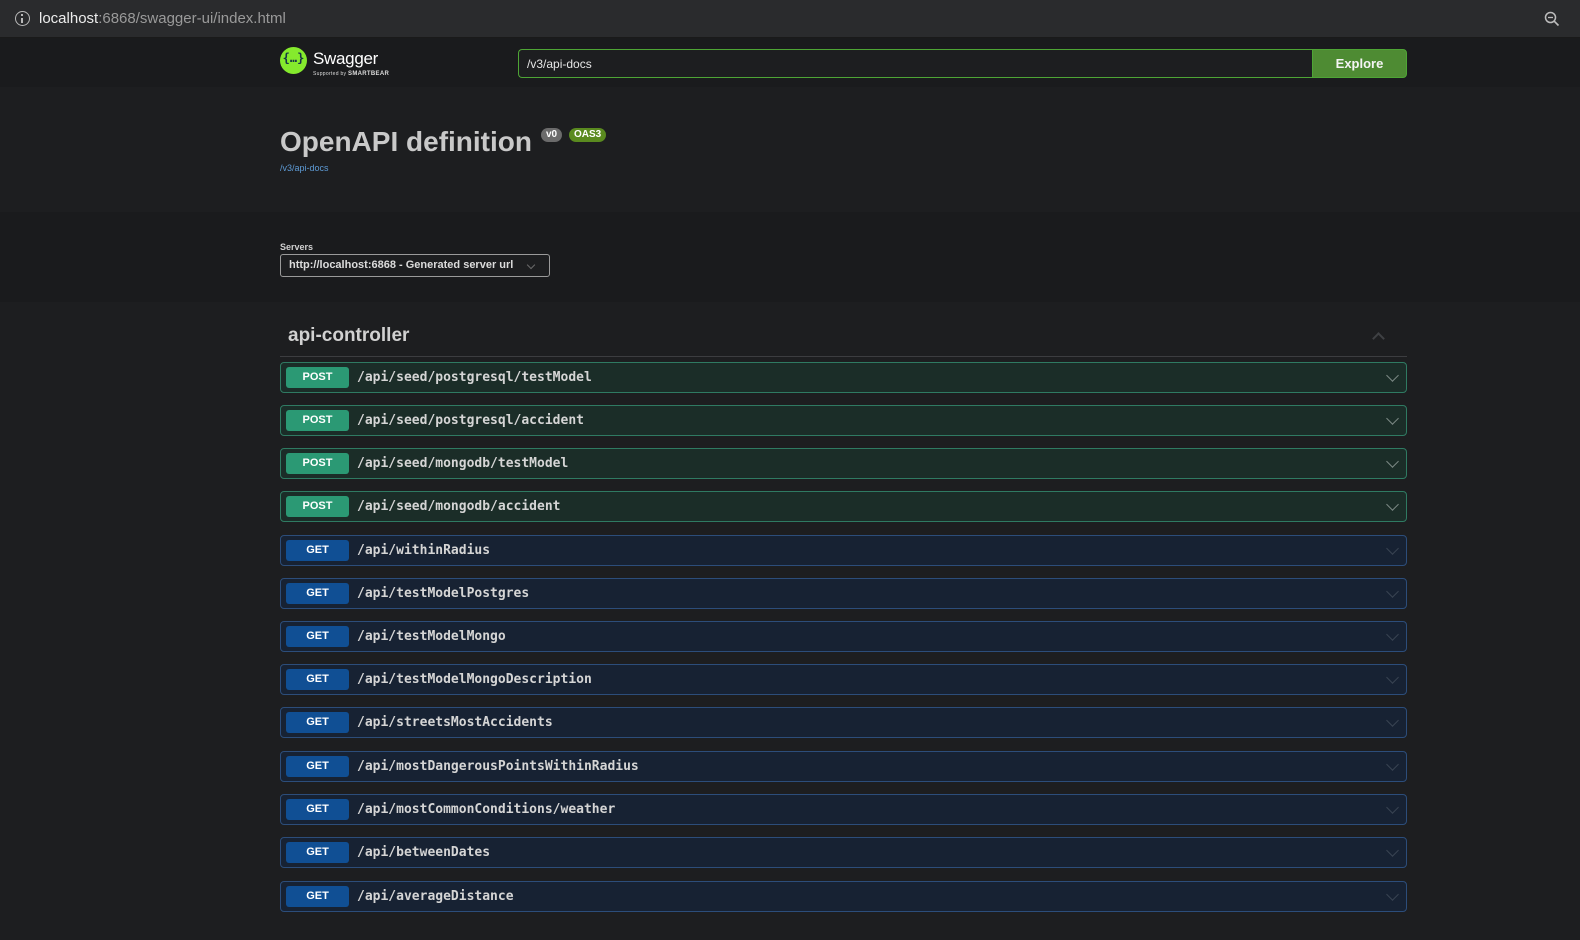  Describe the element at coordinates (843, 550) in the screenshot. I see `operation-row: GET /api/withinRadius` at that location.